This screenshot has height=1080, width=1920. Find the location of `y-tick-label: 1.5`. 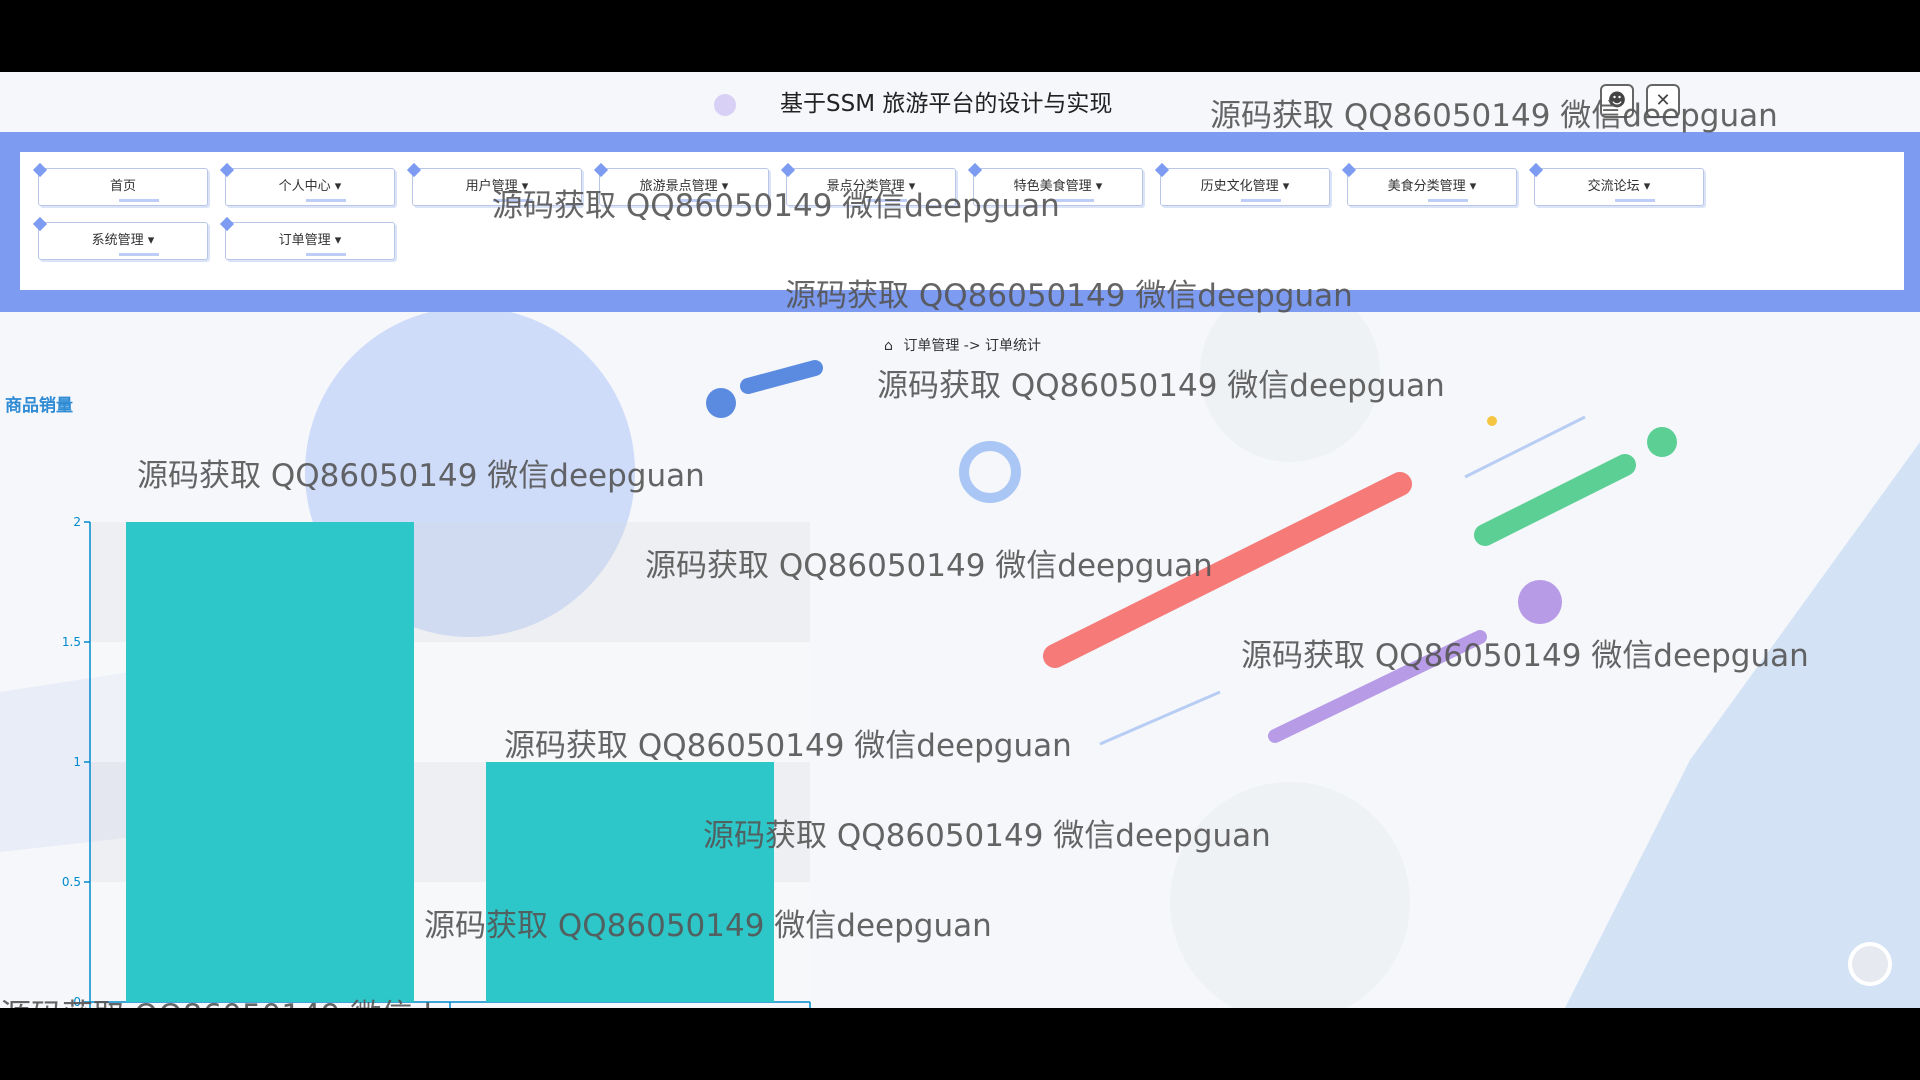

y-tick-label: 1.5 is located at coordinates (71, 642).